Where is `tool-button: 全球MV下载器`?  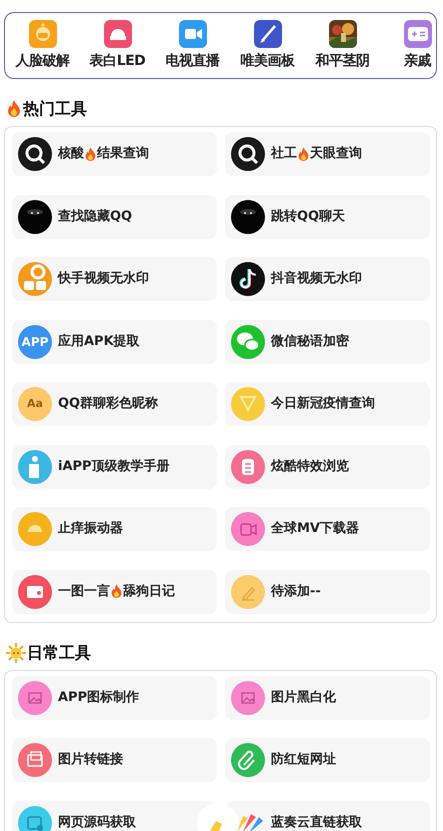
tool-button: 全球MV下载器 is located at coordinates (327, 529).